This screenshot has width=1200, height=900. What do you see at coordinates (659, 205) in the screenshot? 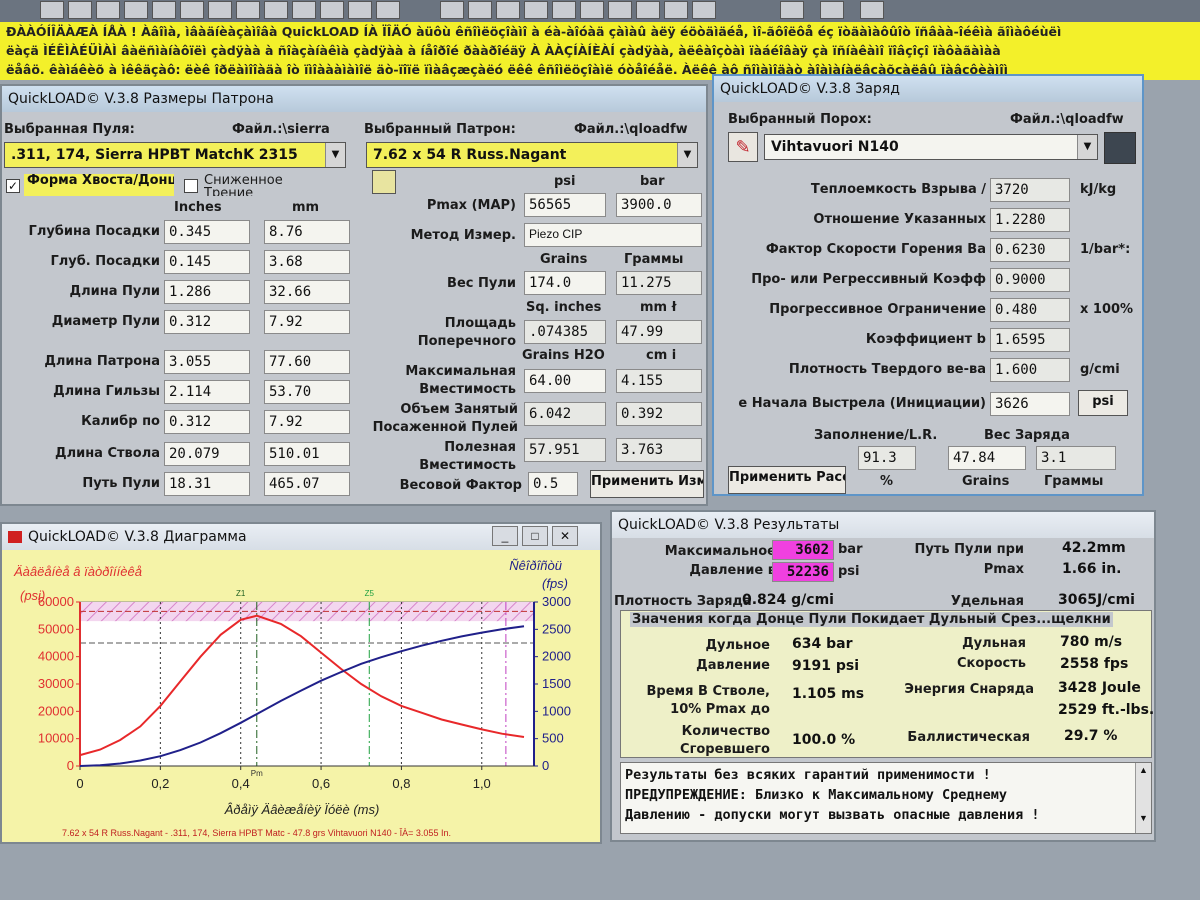
I see `pmax-bar-field: 3900.0` at bounding box center [659, 205].